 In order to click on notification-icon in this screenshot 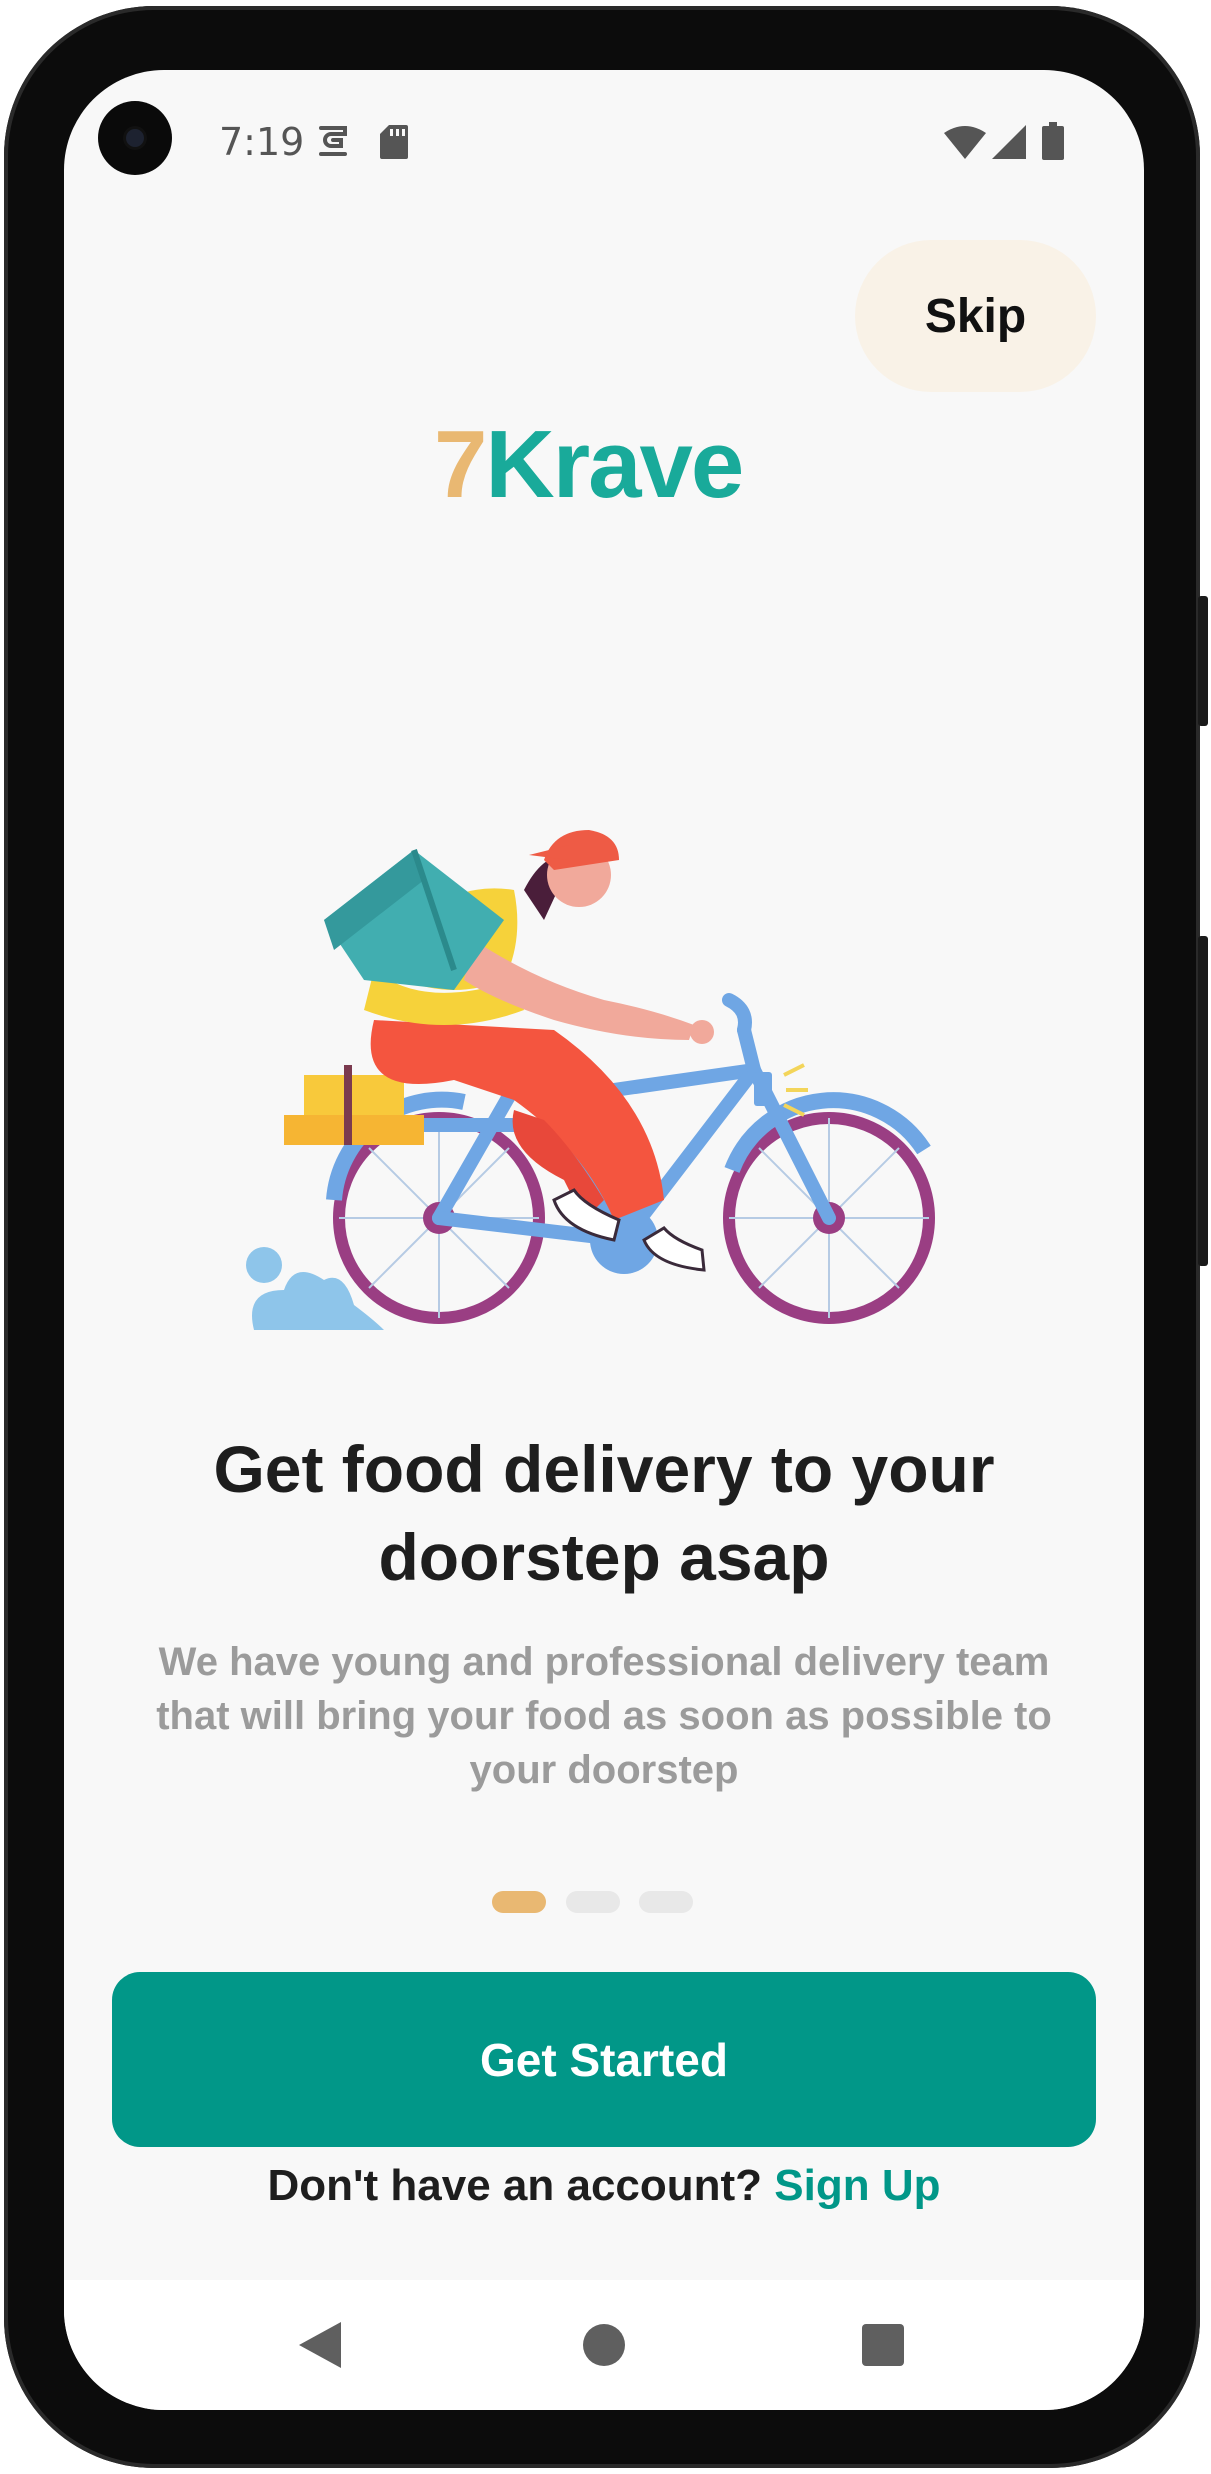, I will do `click(333, 141)`.